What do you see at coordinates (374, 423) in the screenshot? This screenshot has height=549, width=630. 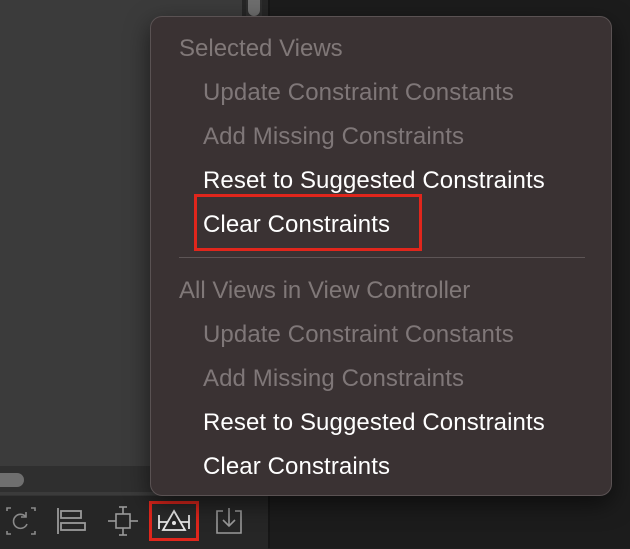 I see `menu-item-reset-to-suggested-constraints-all: Reset to Suggested Constraints` at bounding box center [374, 423].